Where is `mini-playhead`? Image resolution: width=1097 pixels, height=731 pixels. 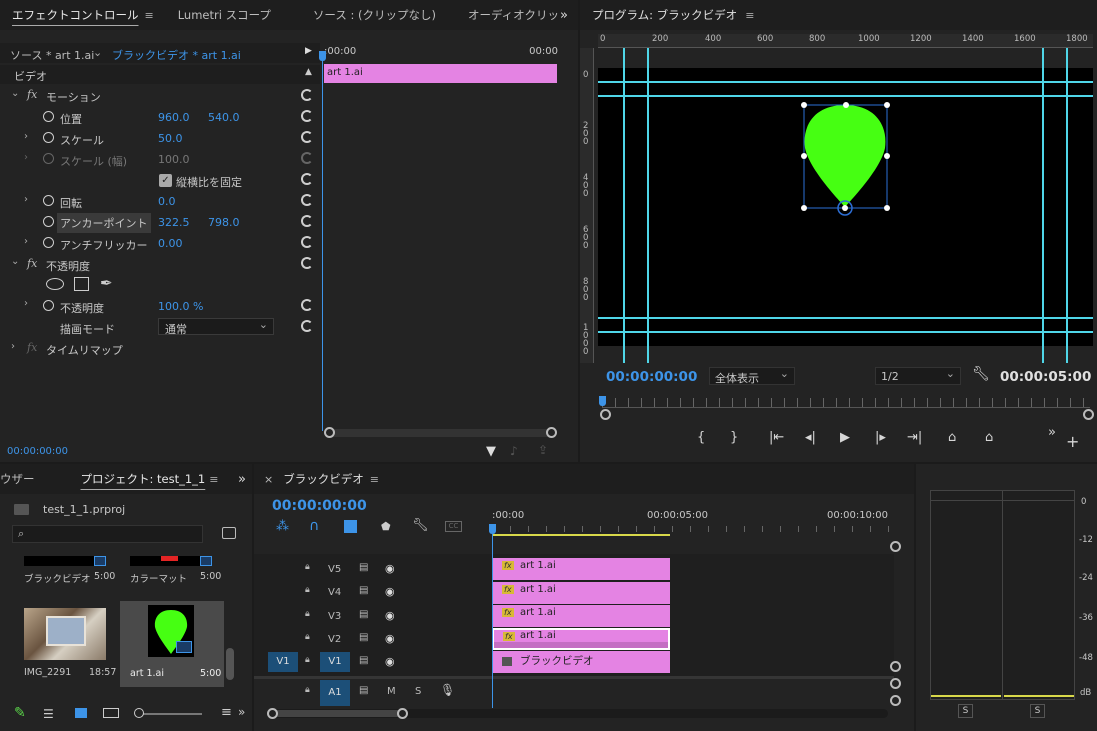
mini-playhead is located at coordinates (322, 241).